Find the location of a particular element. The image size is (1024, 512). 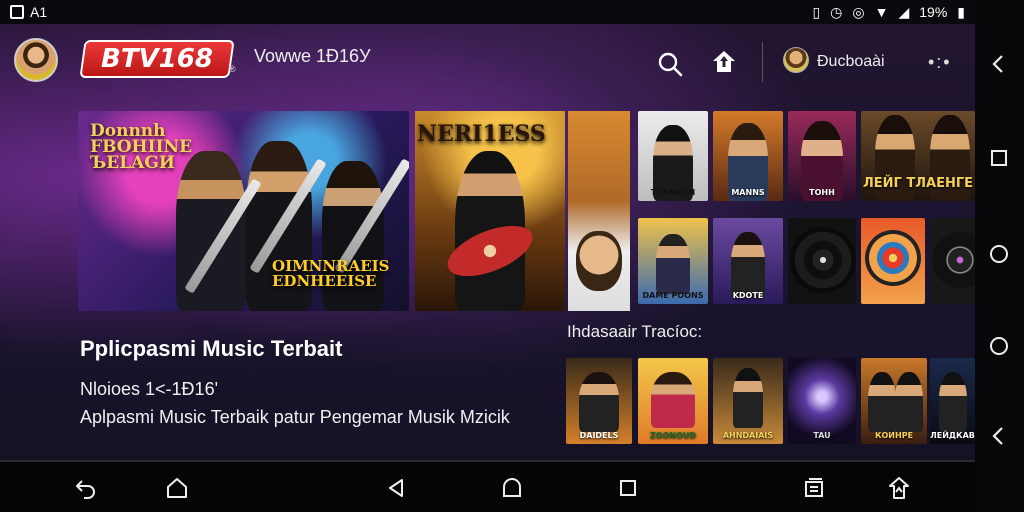

section-title: Pplicpasmi Music Terbait is located at coordinates (211, 348).